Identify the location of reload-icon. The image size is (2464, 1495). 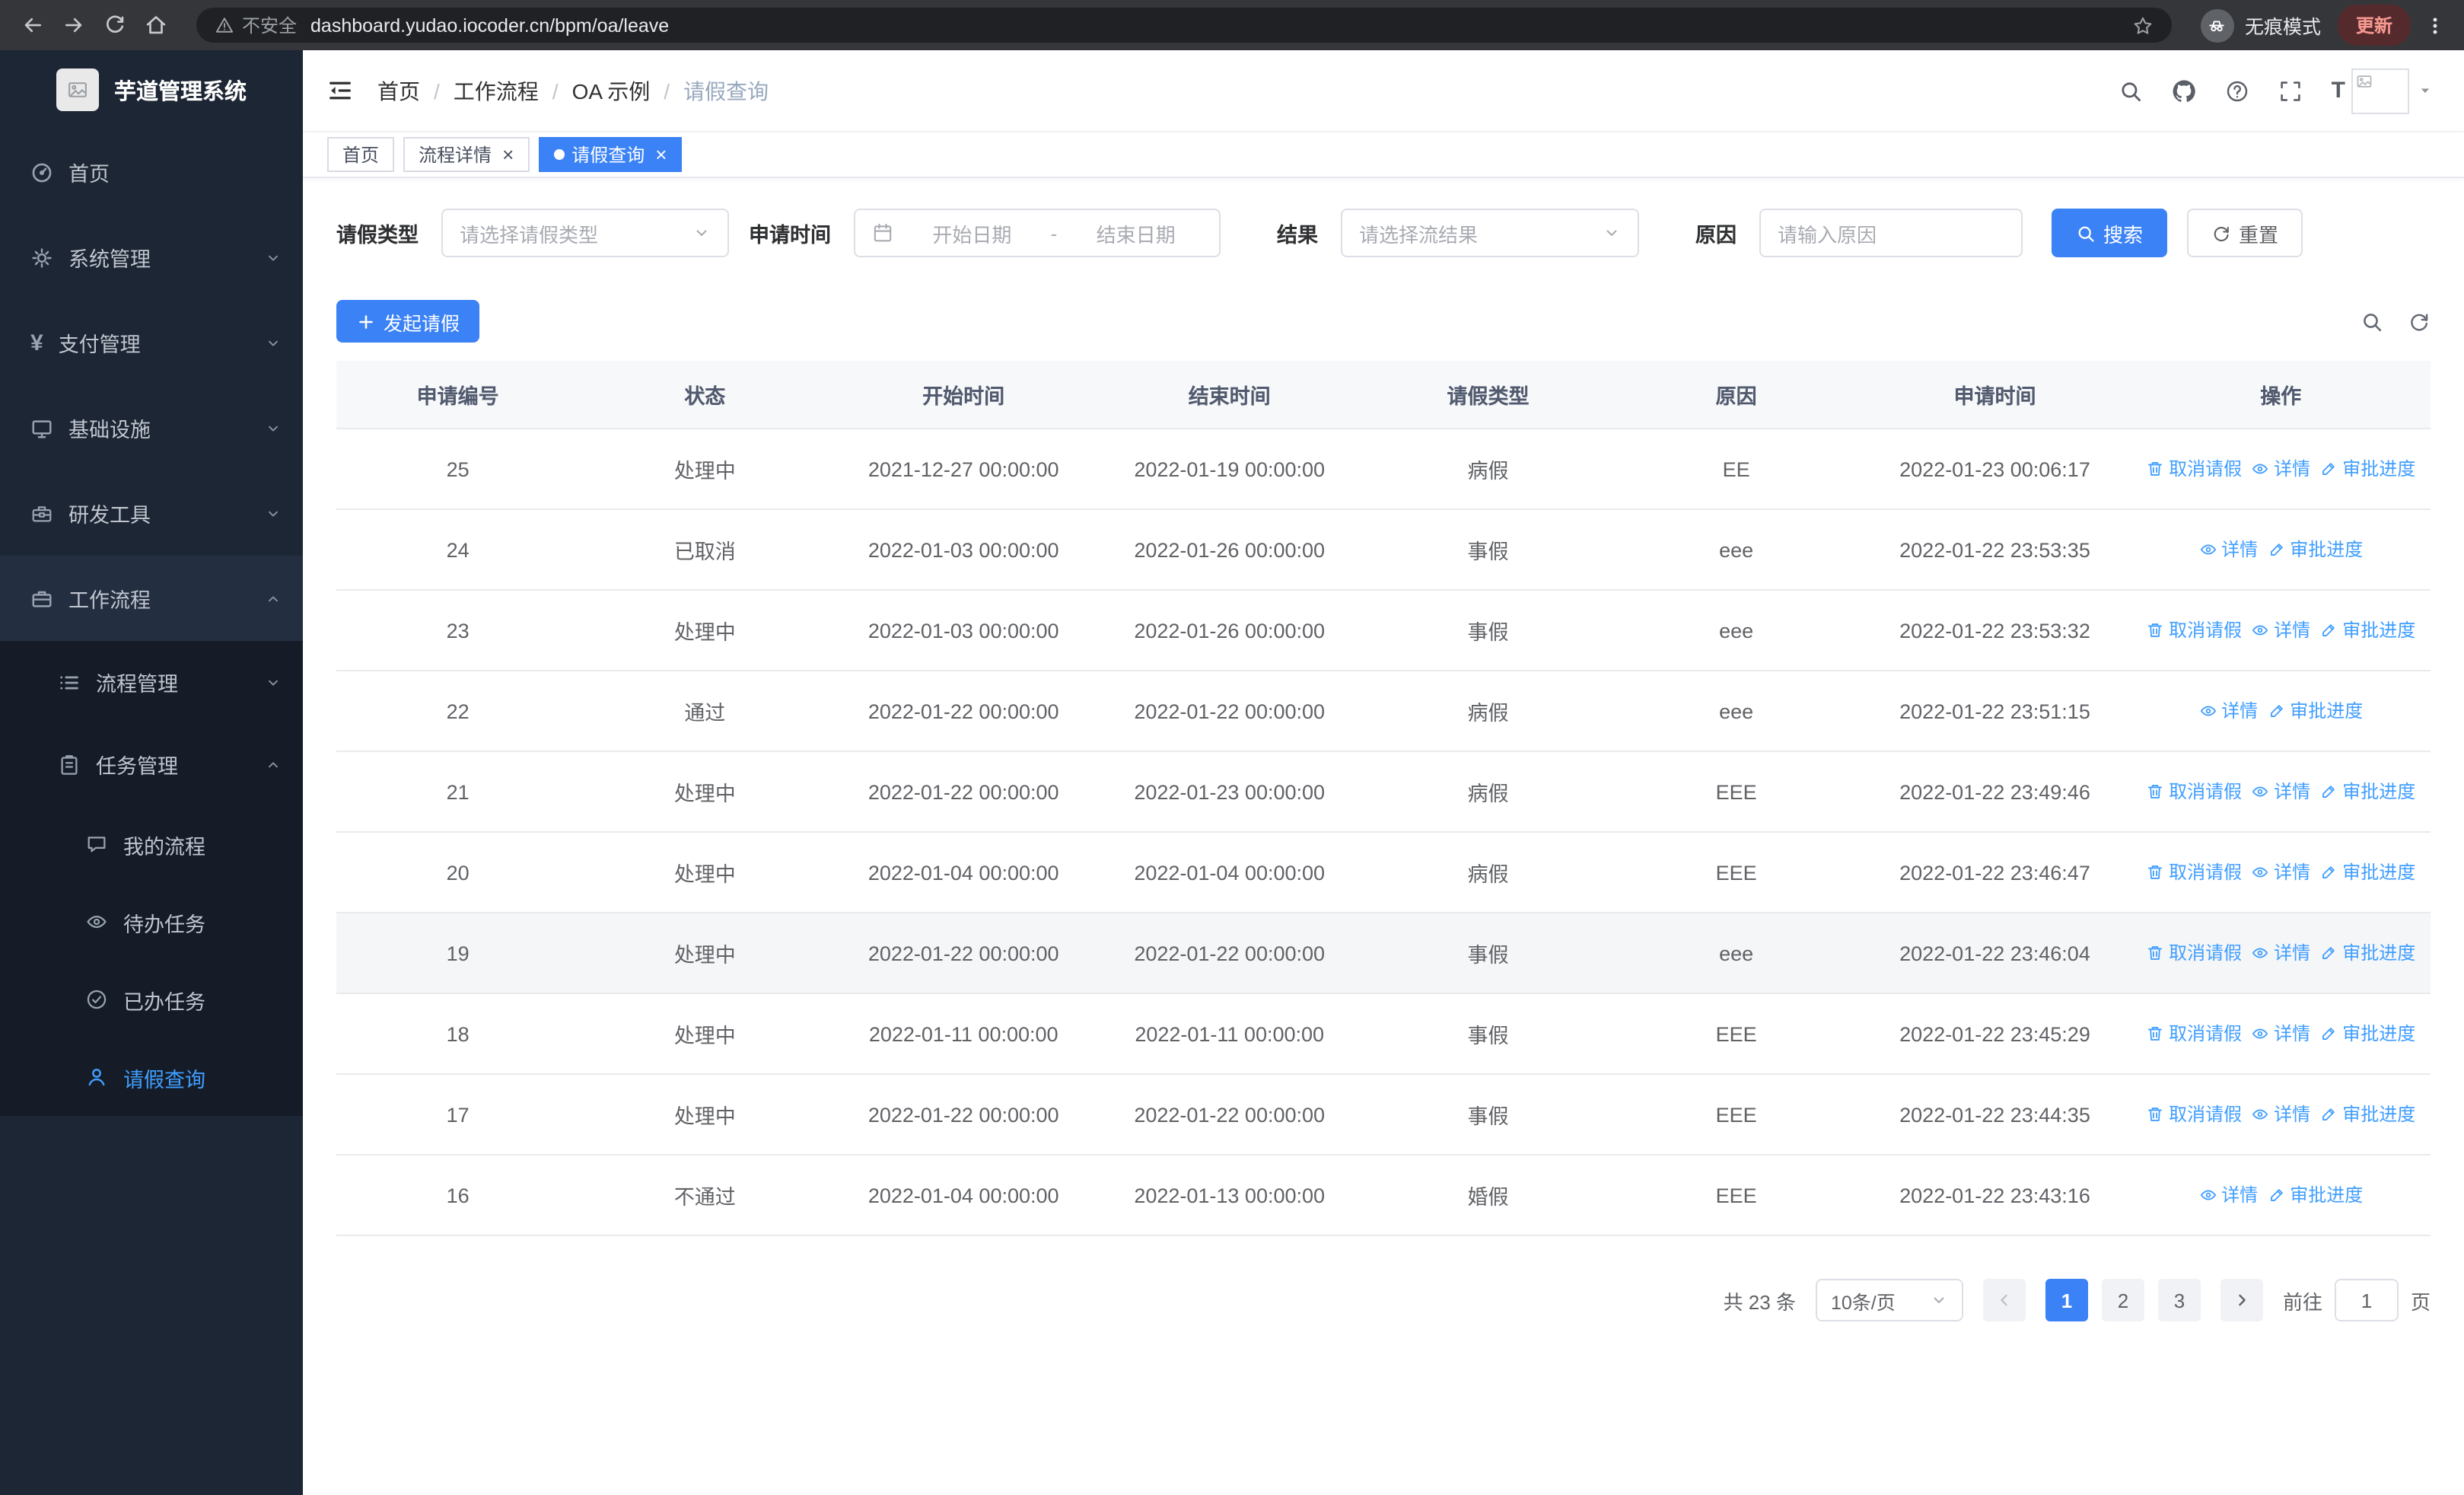
(114, 26).